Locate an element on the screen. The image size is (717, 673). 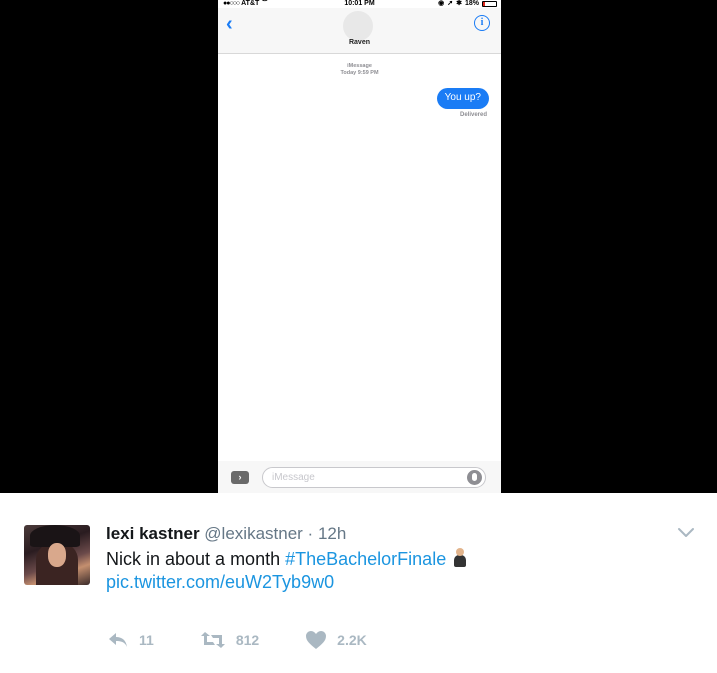
delivery-status: Delivered is located at coordinates (473, 115).